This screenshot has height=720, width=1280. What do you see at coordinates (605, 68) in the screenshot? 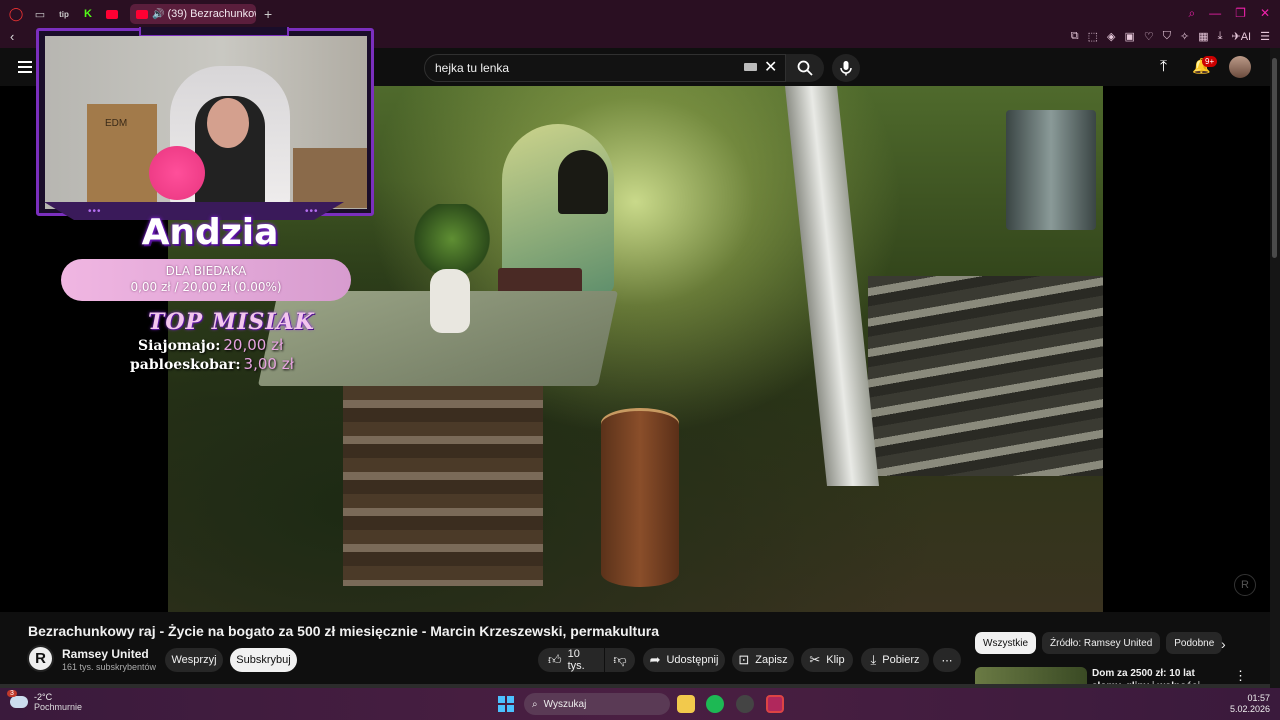
I see `search-input: hejka tu lenka` at bounding box center [605, 68].